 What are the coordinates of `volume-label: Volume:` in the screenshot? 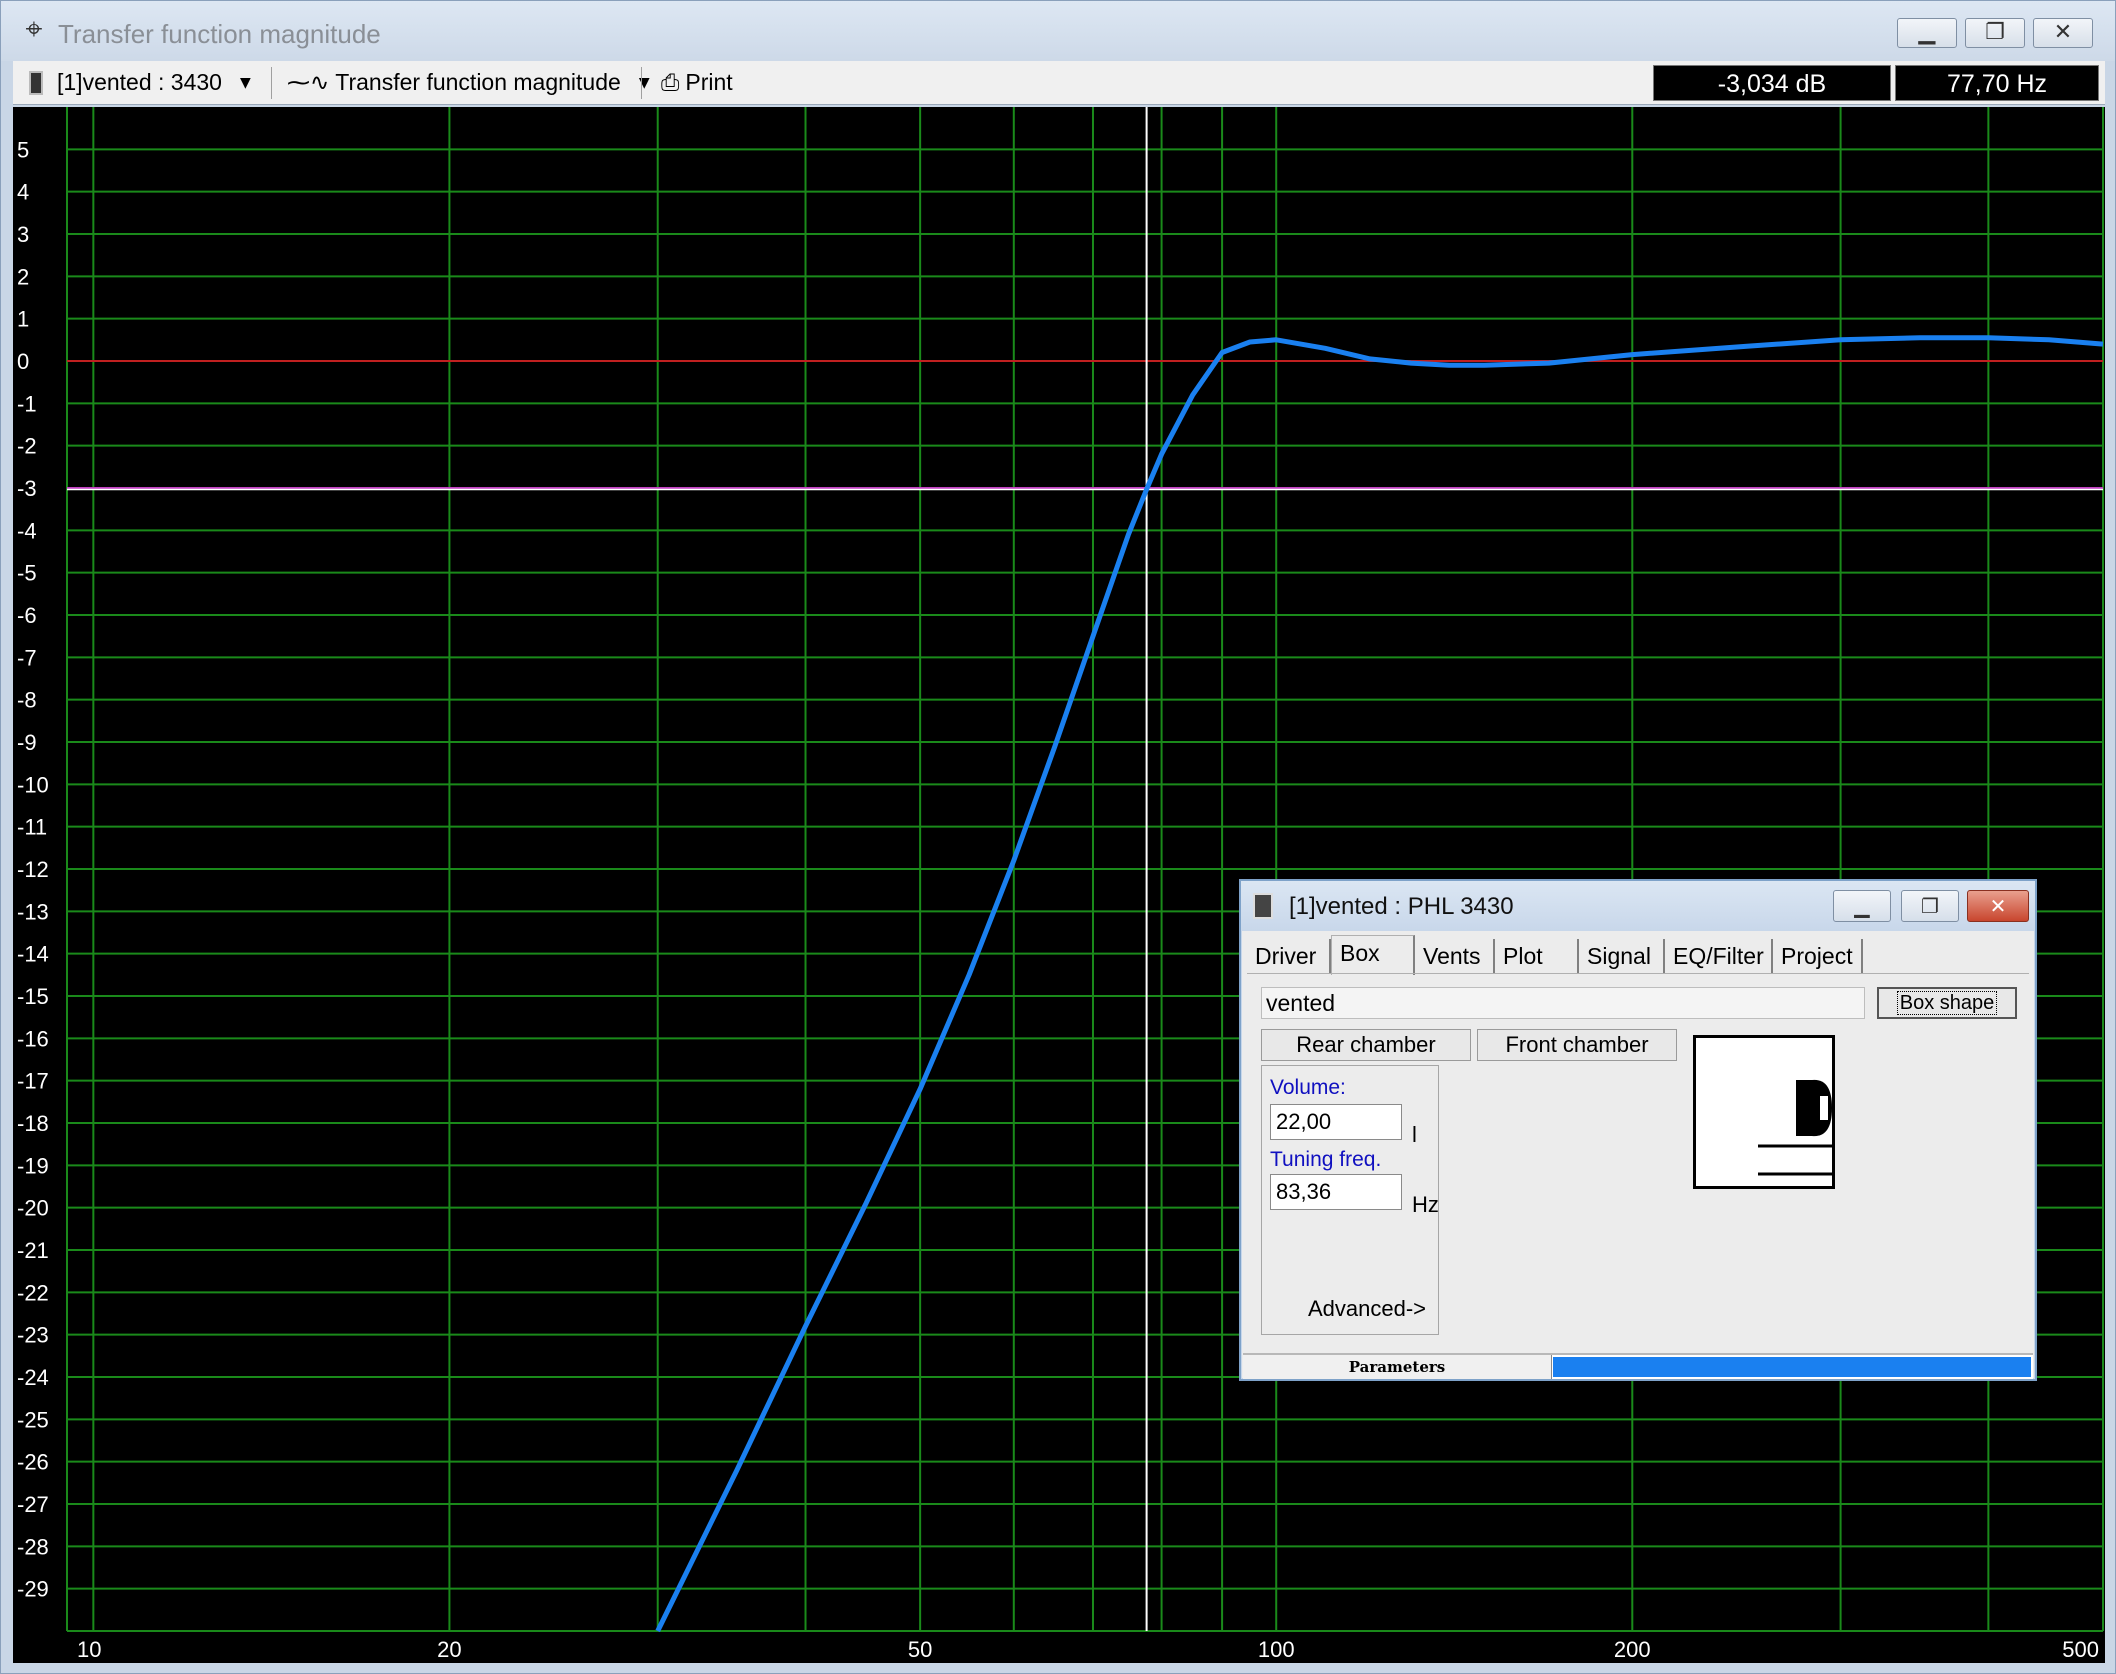 It's located at (1308, 1087).